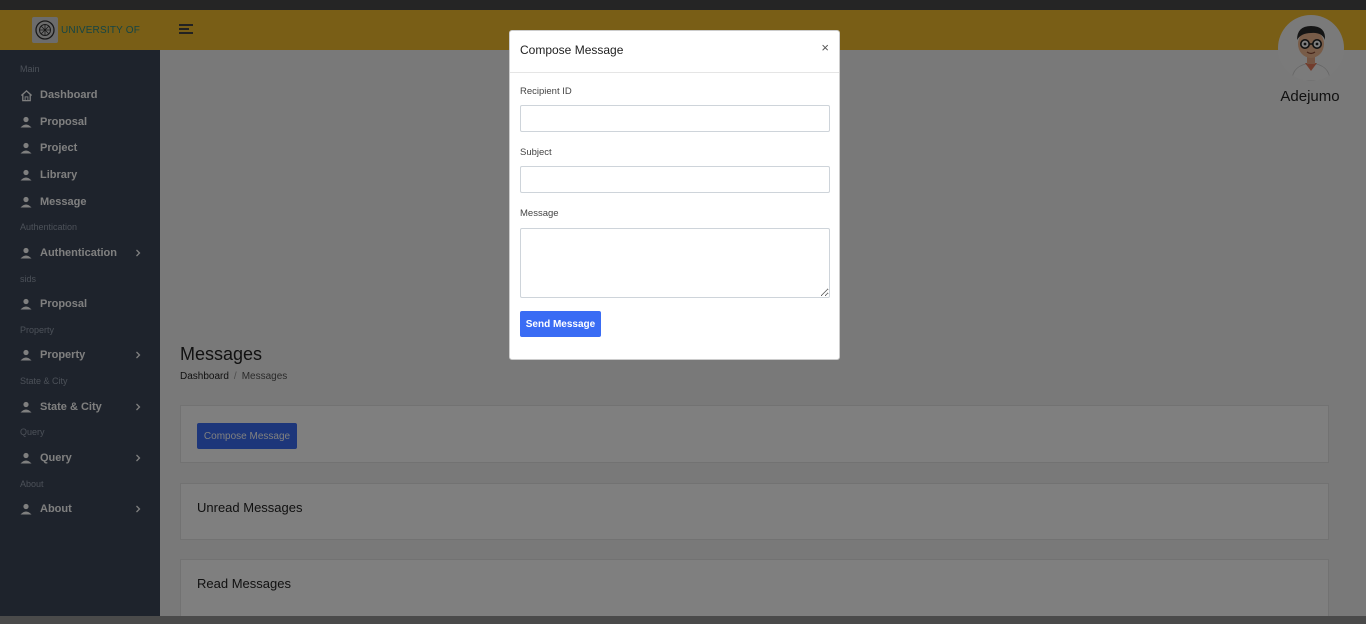 The height and width of the screenshot is (624, 1366). What do you see at coordinates (674, 52) in the screenshot?
I see `modal-header: Compose Message ×` at bounding box center [674, 52].